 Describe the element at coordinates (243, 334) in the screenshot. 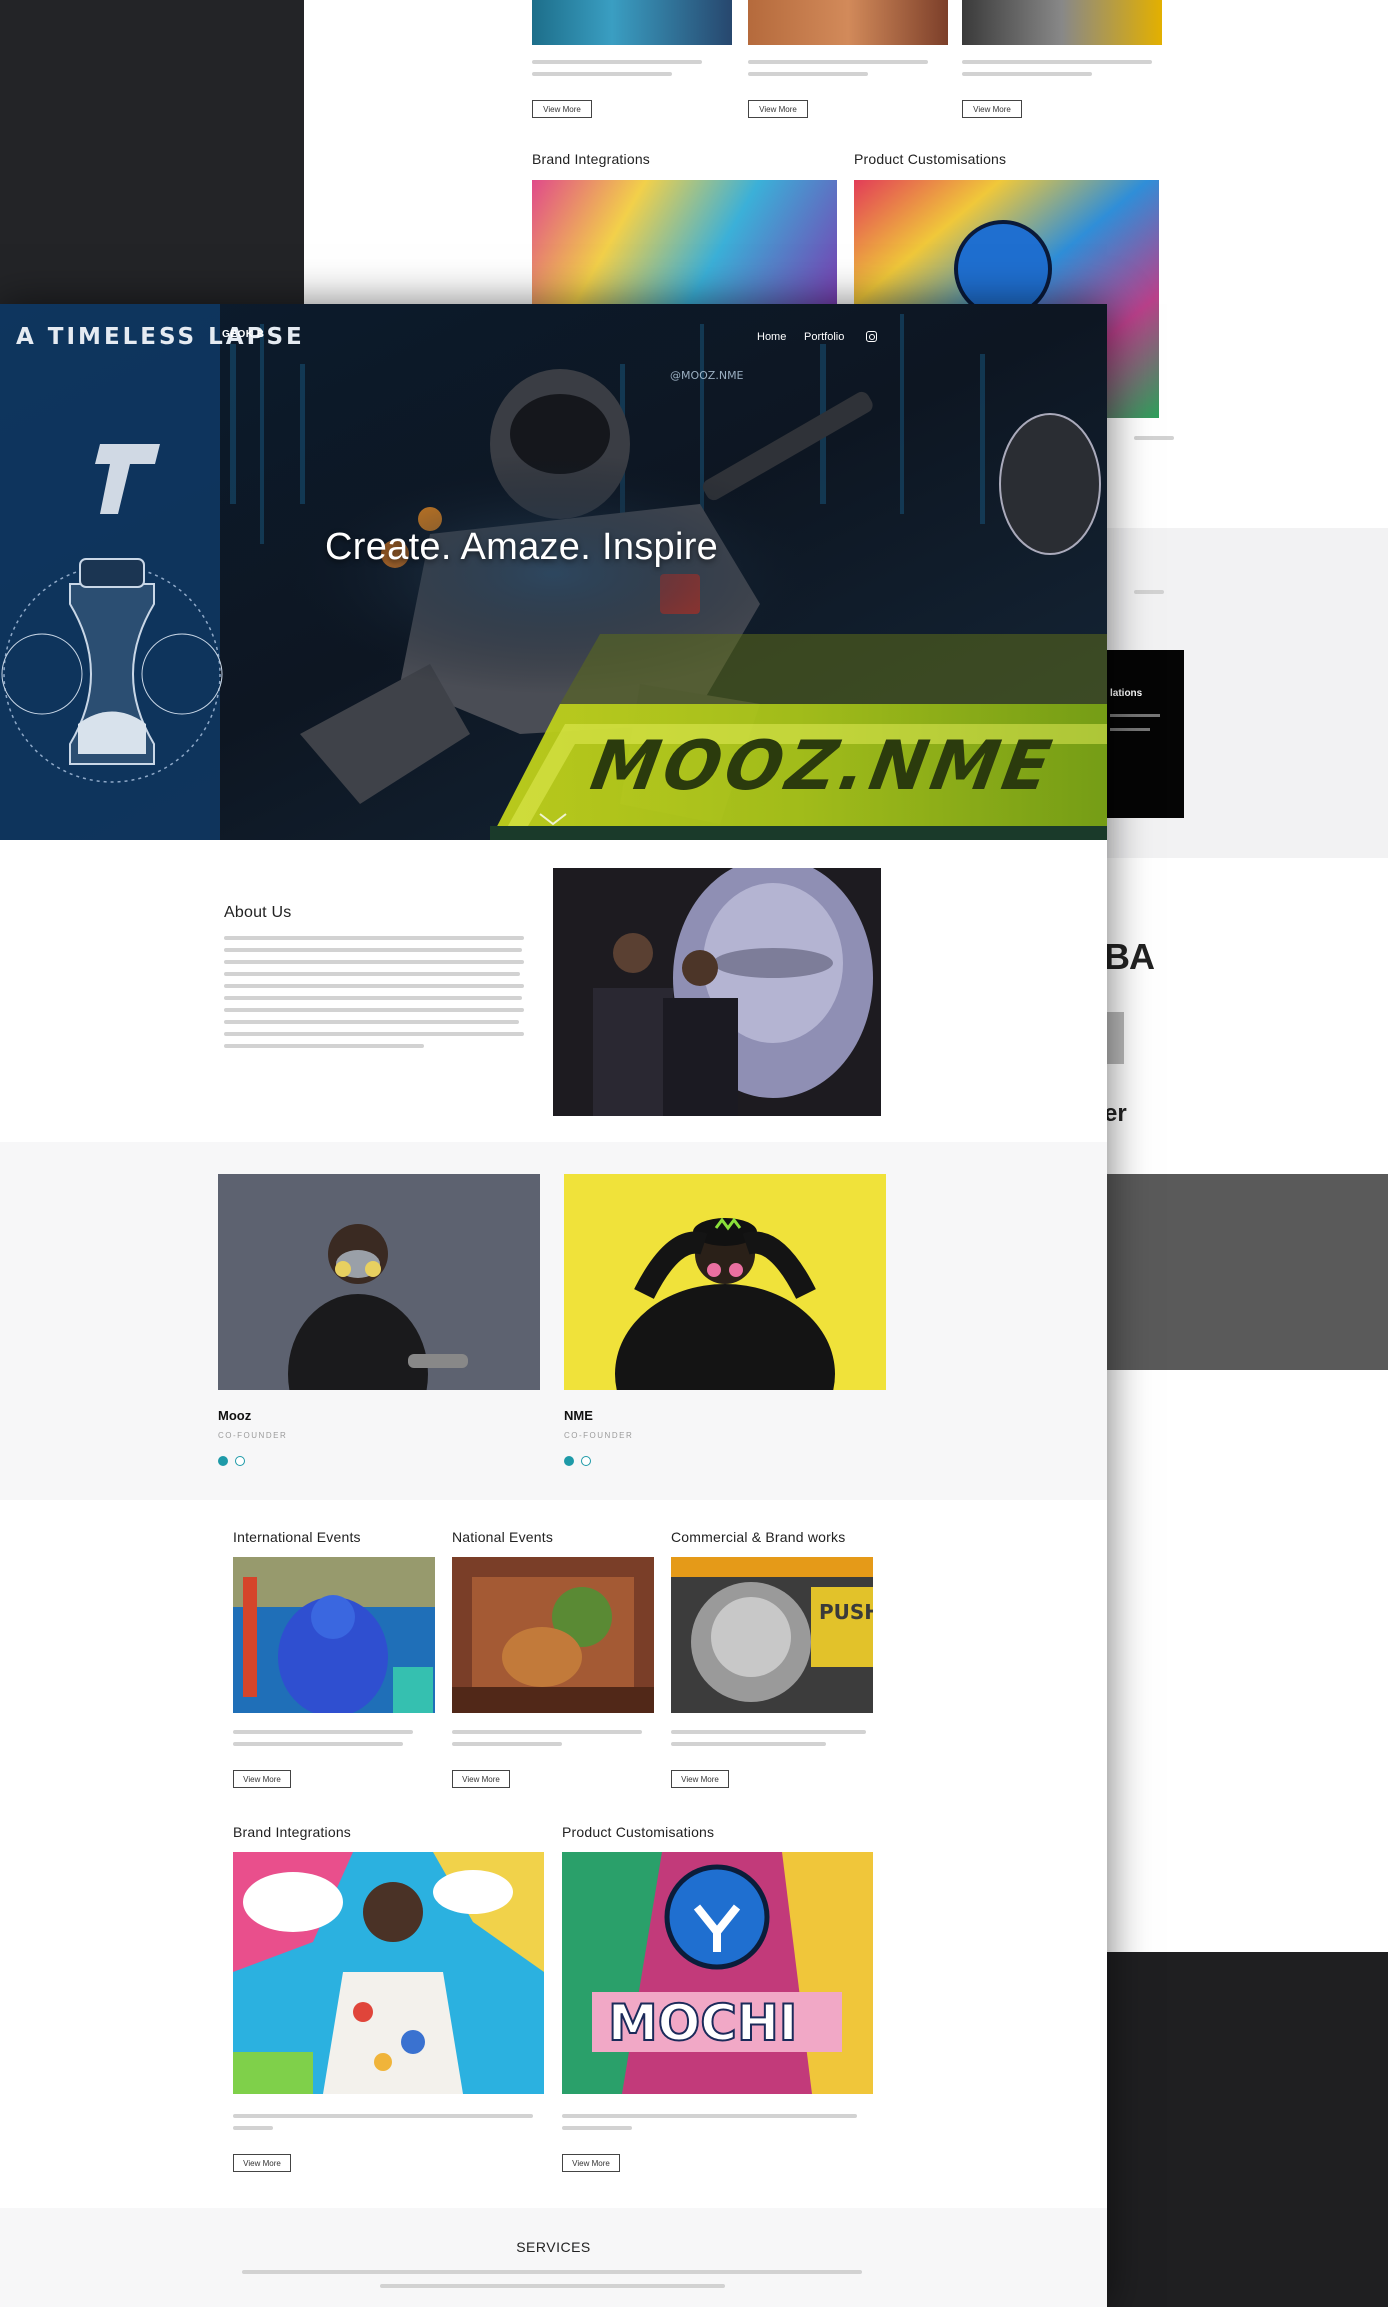

I see `brand-logo: GEOK B` at that location.